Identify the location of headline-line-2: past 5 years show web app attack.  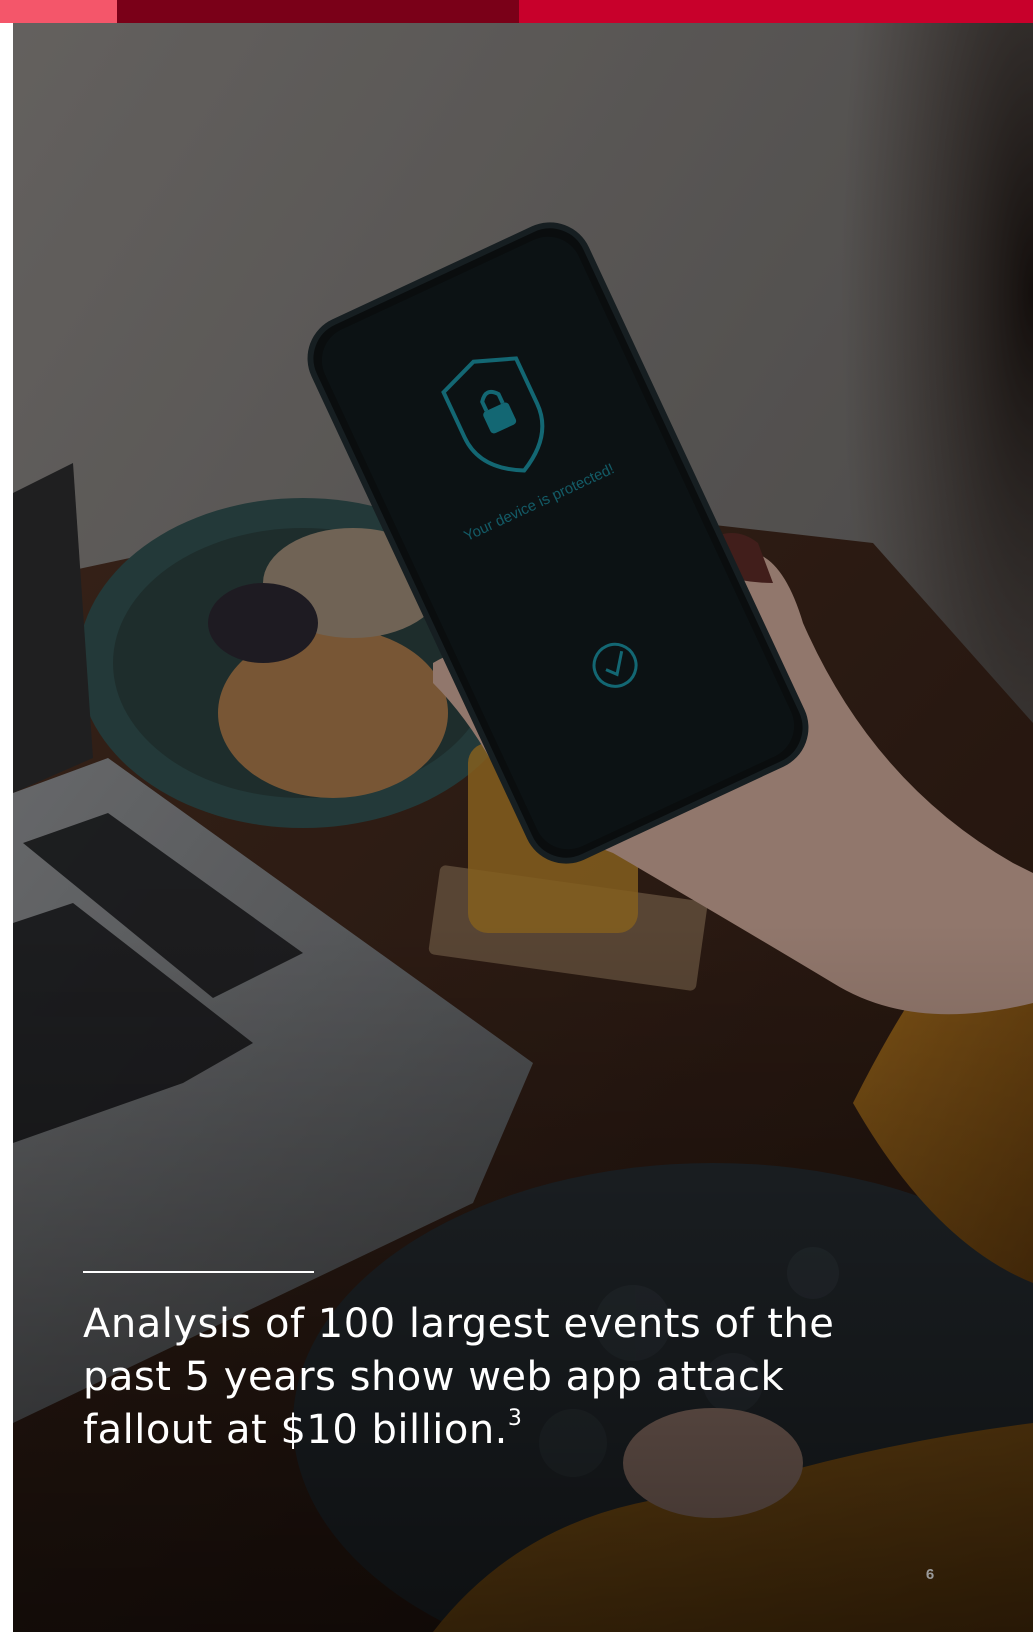
(434, 1377).